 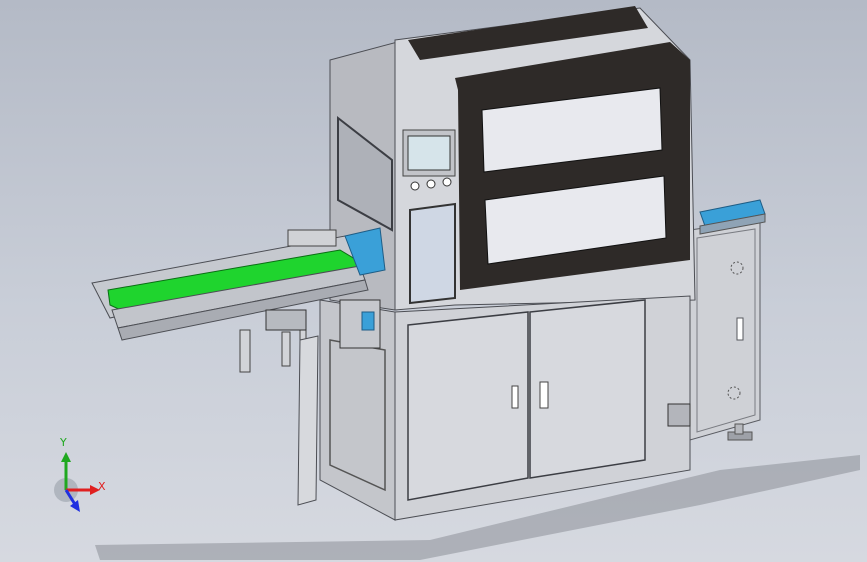 What do you see at coordinates (544, 395) in the screenshot?
I see `door-handle-right` at bounding box center [544, 395].